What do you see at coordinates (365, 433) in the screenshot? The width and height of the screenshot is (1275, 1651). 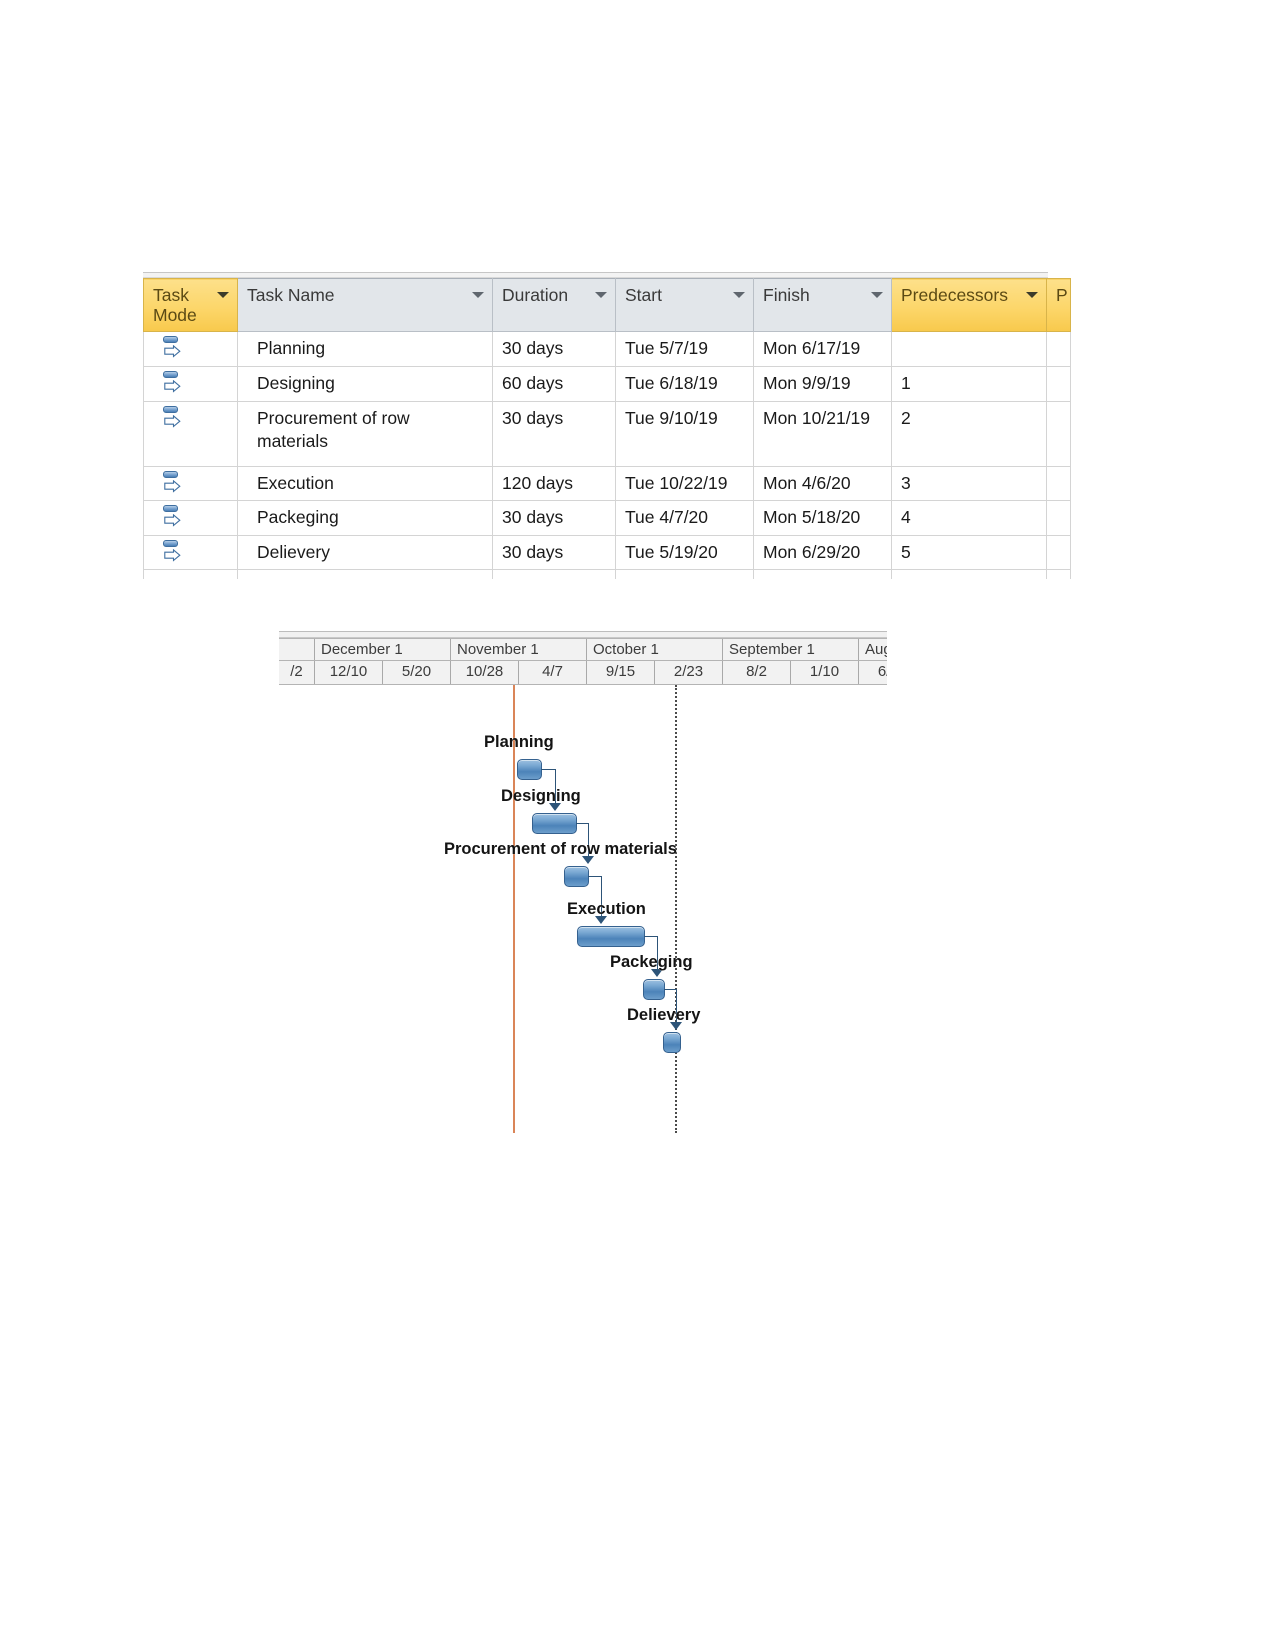 I see `cell-task-name: Procurement of row materials` at bounding box center [365, 433].